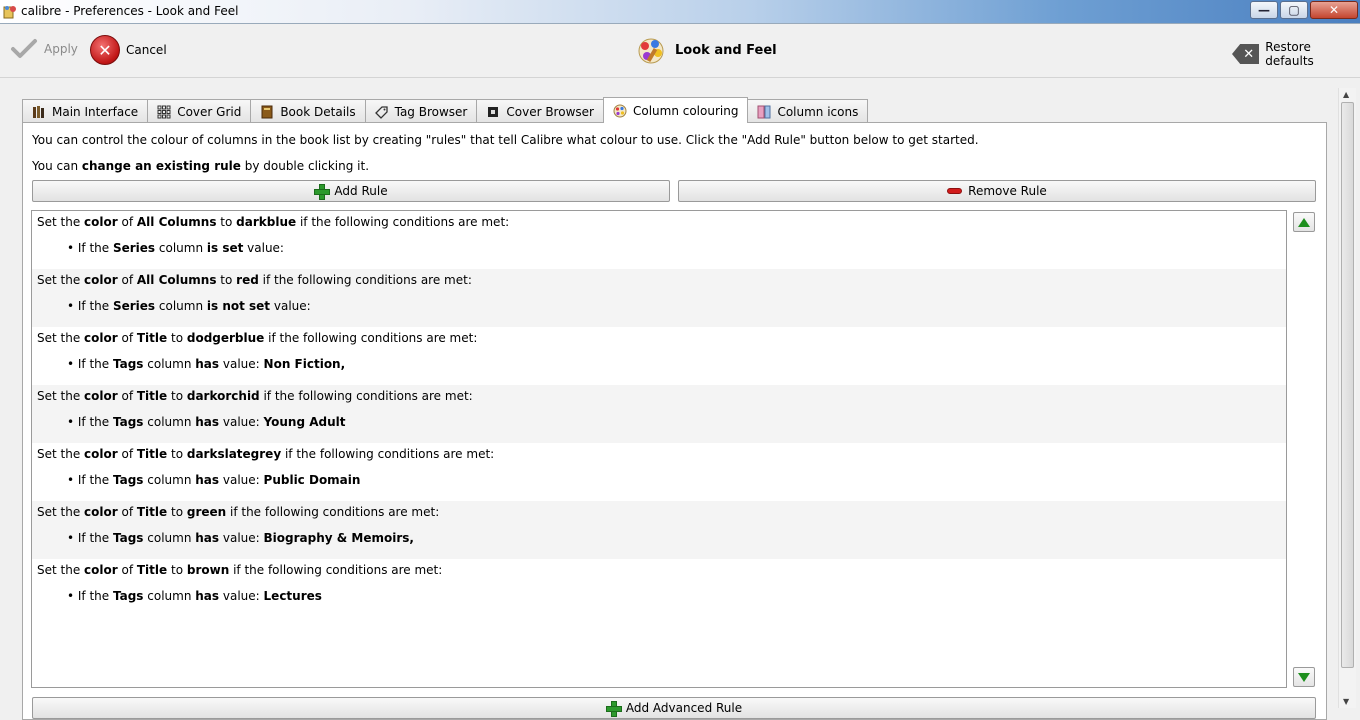 This screenshot has height=720, width=1360. I want to click on apply-label: Apply, so click(61, 49).